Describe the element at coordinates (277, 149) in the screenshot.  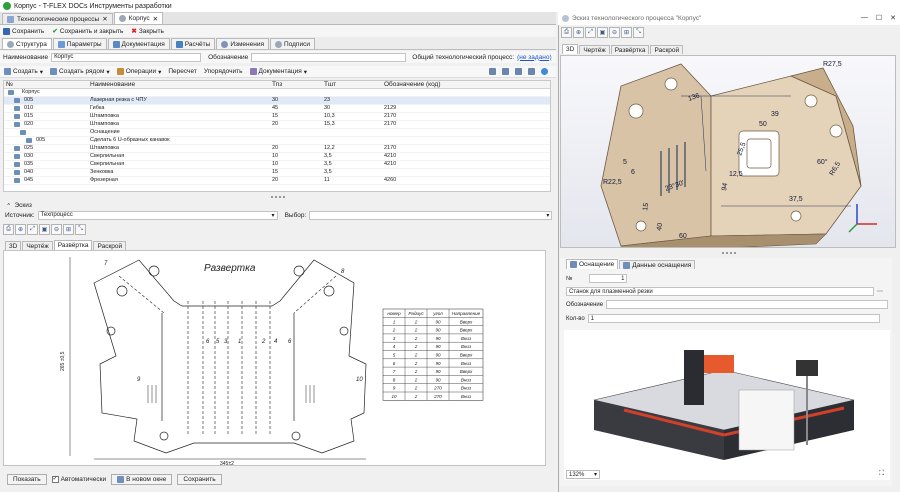
I see `table-row: 025 Штамповка 20 12,2 2170` at that location.